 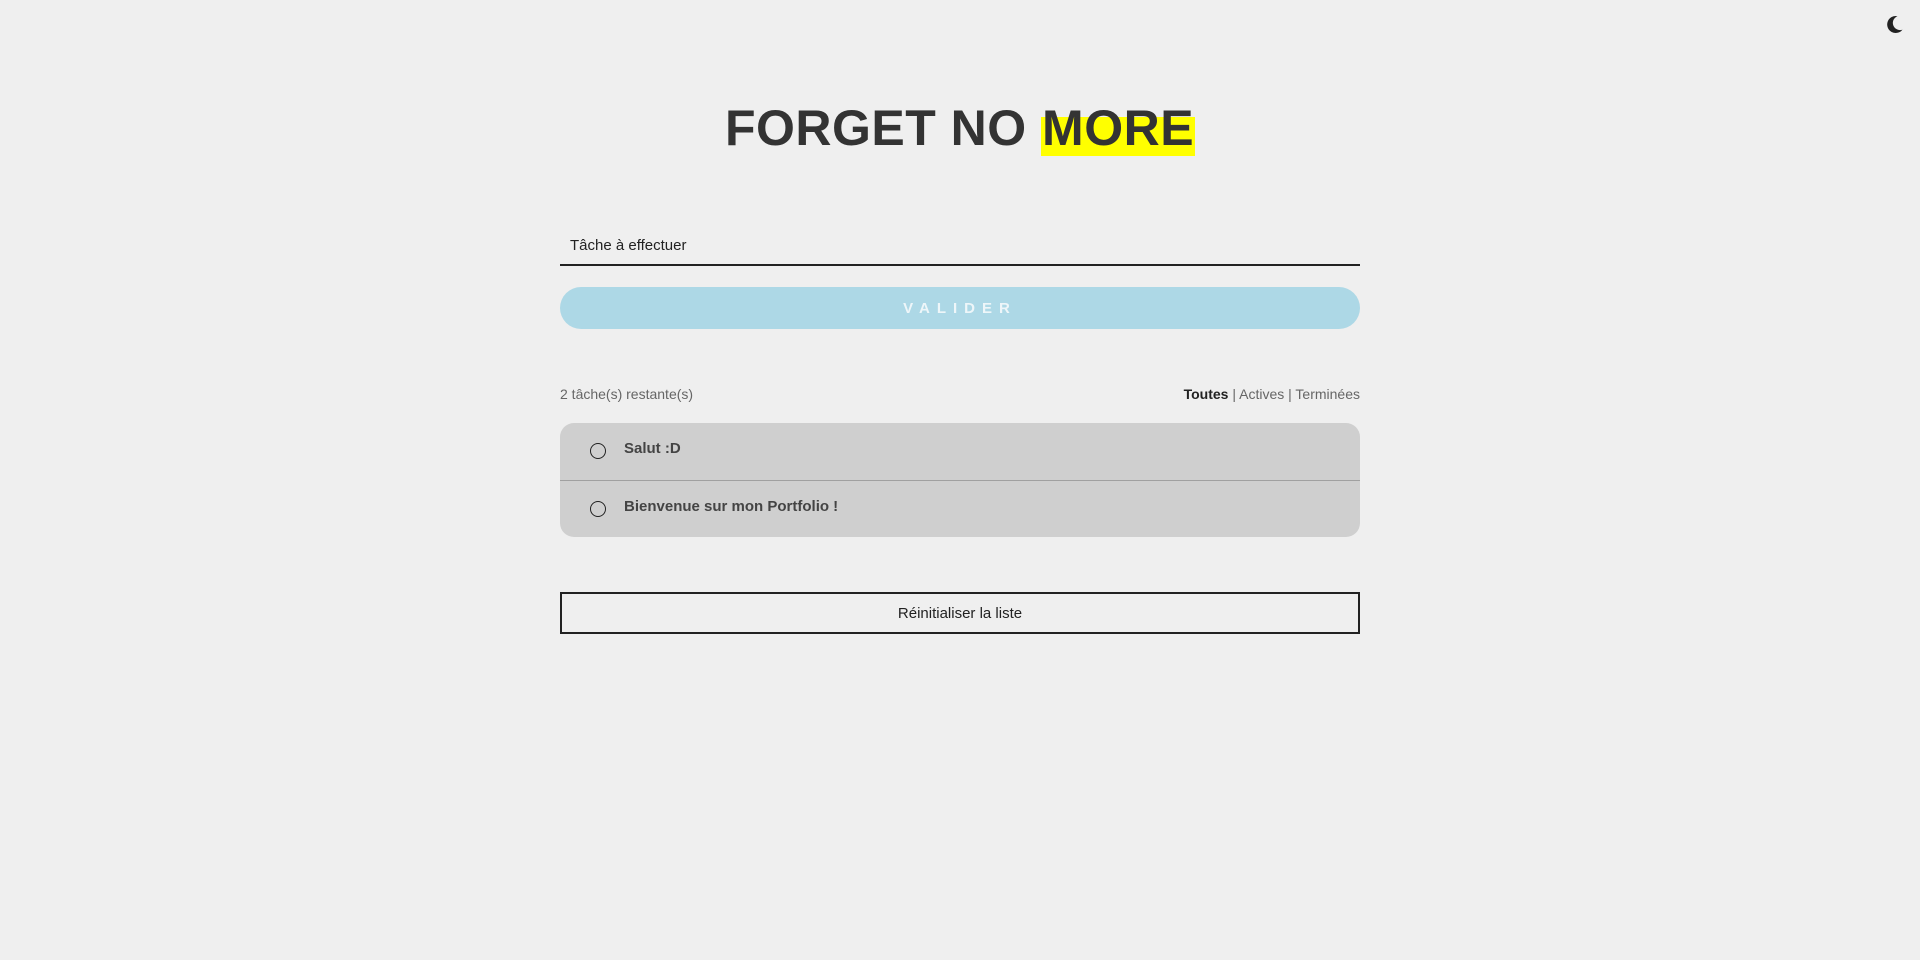 What do you see at coordinates (652, 448) in the screenshot?
I see `task-label: Salut :D` at bounding box center [652, 448].